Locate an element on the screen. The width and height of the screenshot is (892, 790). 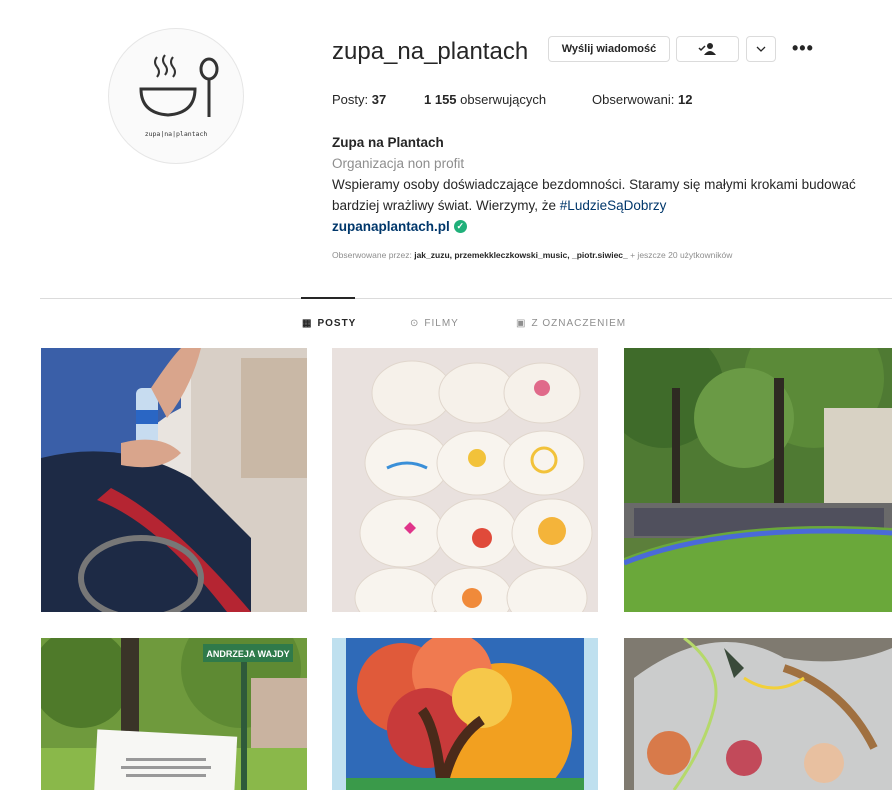
verified-check-icon: ✓ is located at coordinates (460, 226).